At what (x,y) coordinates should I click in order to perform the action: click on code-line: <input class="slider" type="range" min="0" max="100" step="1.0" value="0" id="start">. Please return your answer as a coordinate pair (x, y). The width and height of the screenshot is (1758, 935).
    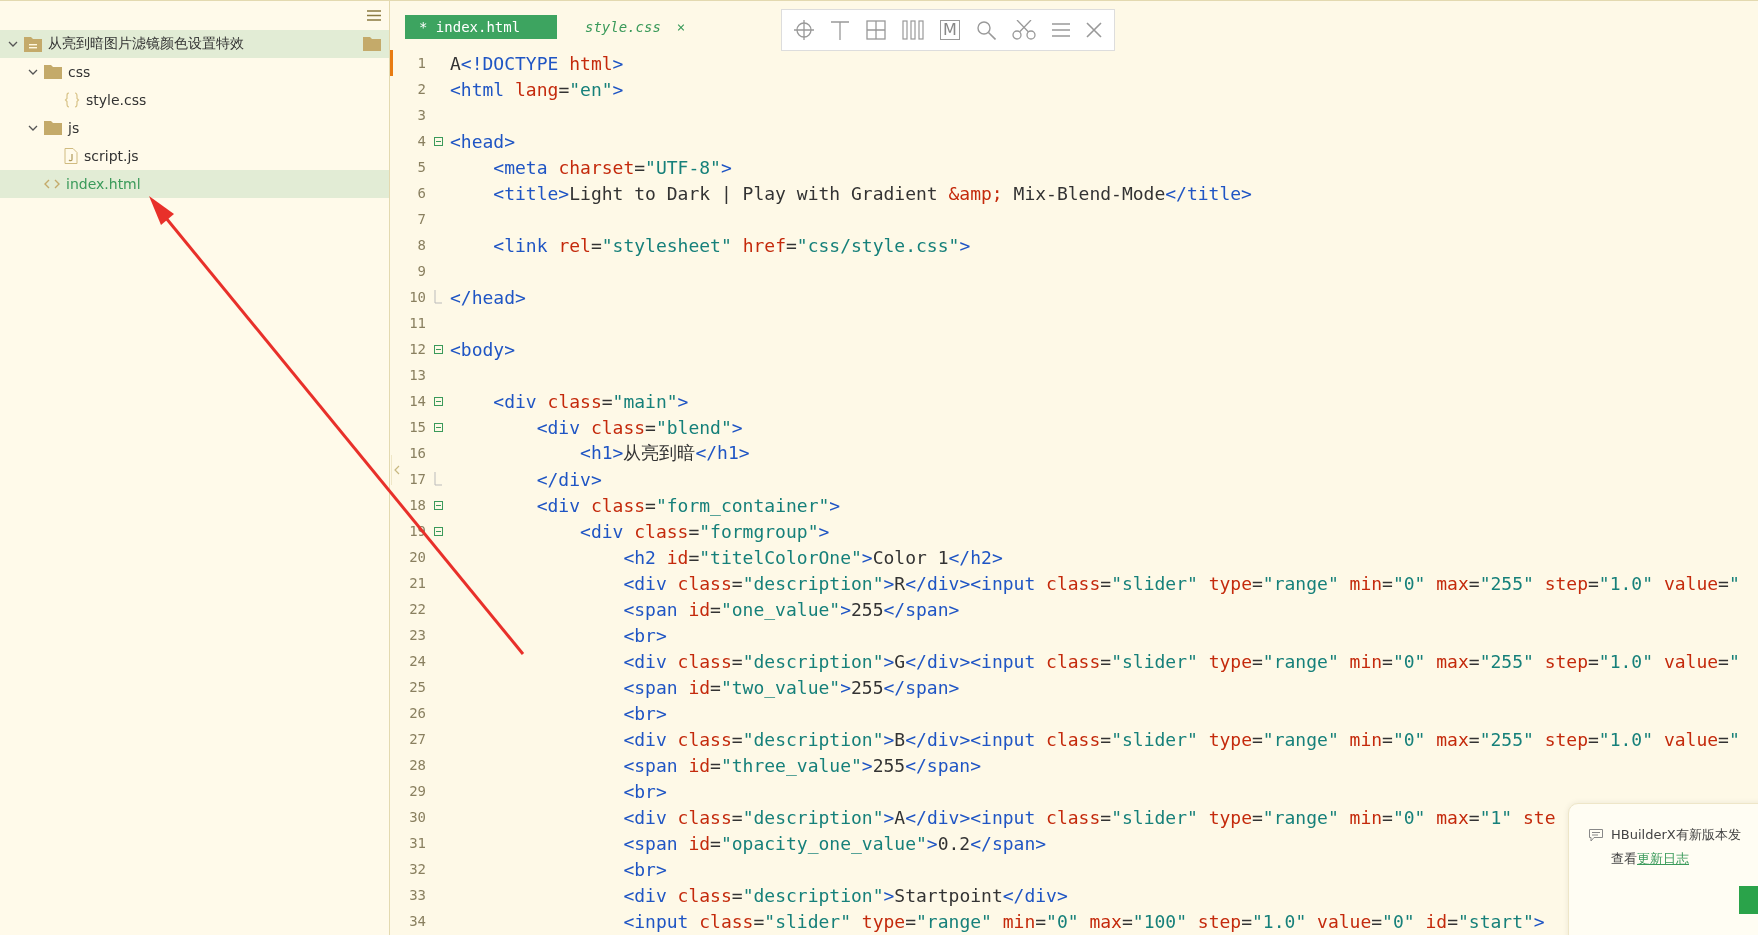
    Looking at the image, I should click on (1083, 921).